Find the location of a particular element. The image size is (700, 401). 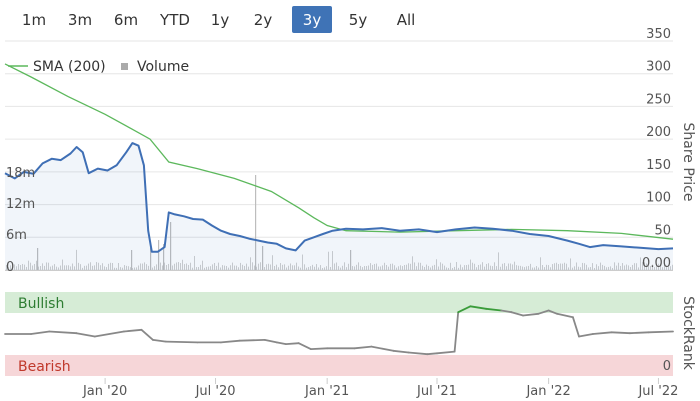

stockrank-zero-tick: 0 is located at coordinates (667, 366).